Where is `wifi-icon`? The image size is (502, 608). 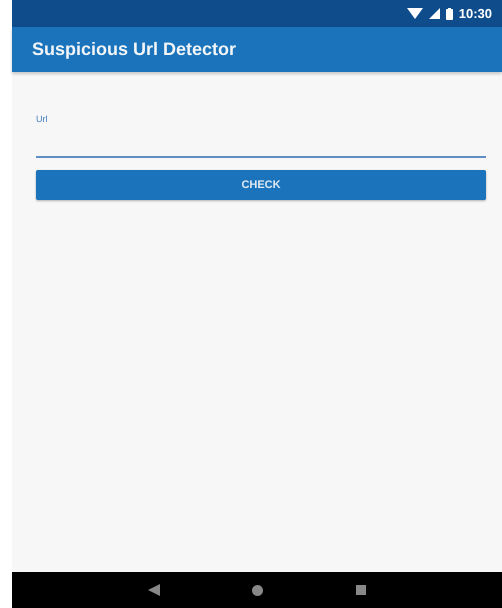
wifi-icon is located at coordinates (414, 13).